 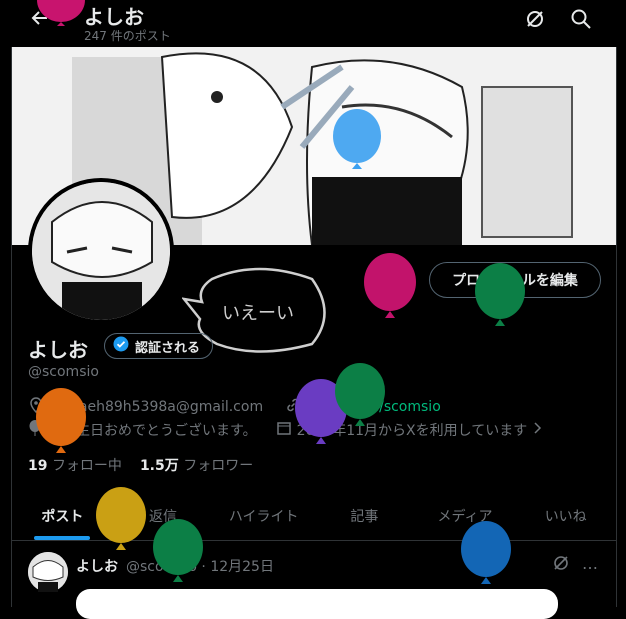 I want to click on grok-icon, so click(x=535, y=21).